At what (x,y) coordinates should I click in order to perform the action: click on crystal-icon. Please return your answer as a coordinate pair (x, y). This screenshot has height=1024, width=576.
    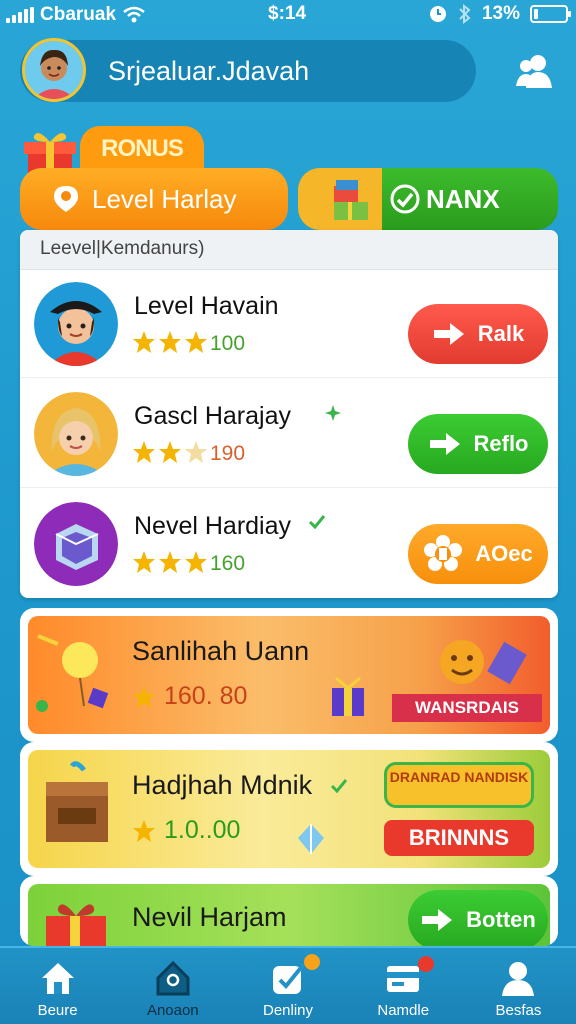
    Looking at the image, I should click on (311, 839).